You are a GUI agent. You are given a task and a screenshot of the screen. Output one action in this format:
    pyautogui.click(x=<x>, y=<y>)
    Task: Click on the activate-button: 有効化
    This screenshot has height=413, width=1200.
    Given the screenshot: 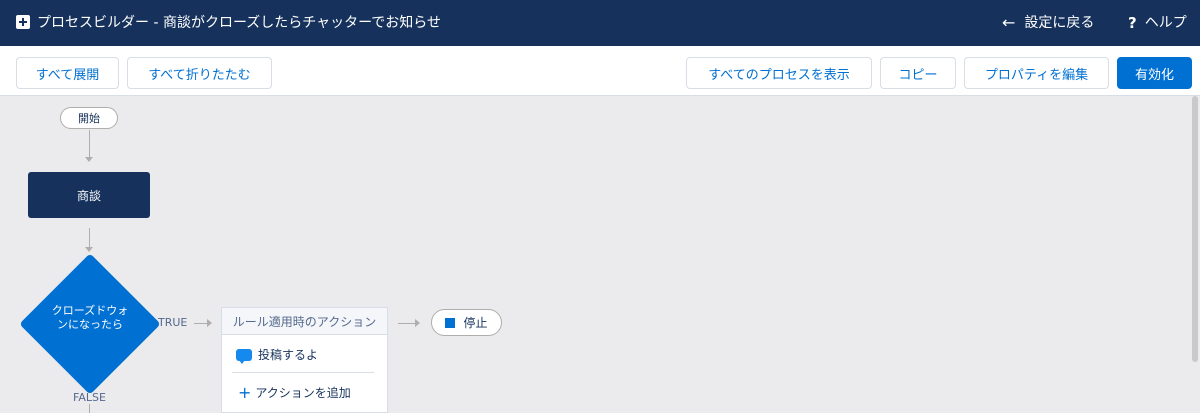 What is the action you would take?
    pyautogui.click(x=1154, y=73)
    